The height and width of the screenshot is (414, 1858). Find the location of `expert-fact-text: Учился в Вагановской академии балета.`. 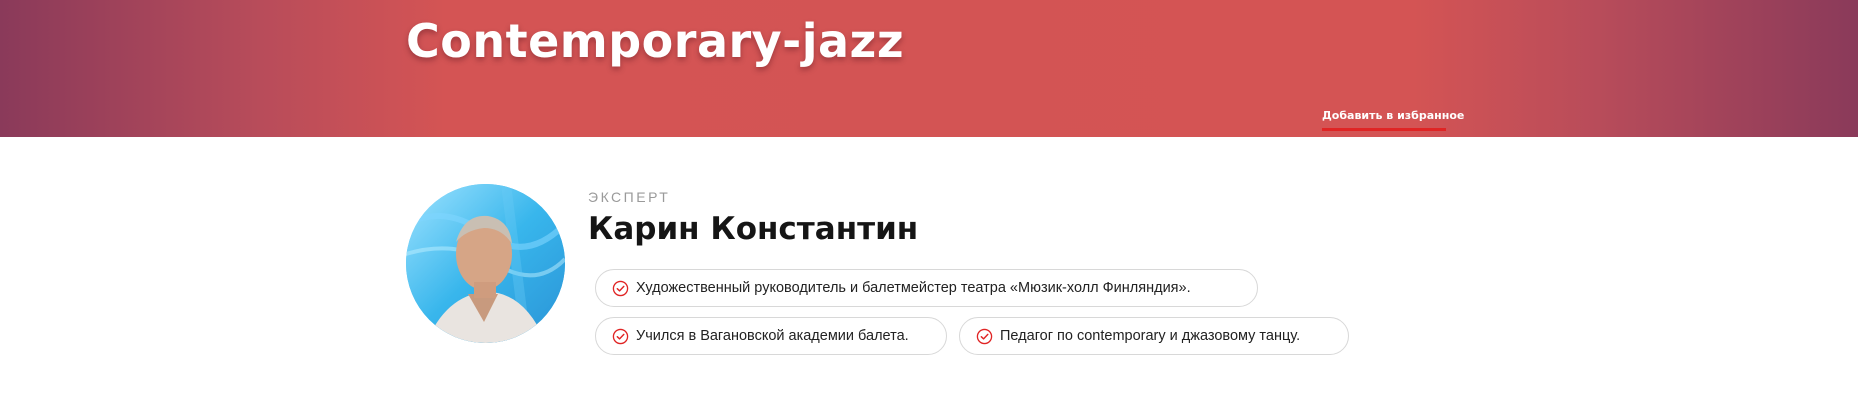

expert-fact-text: Учился в Вагановской академии балета. is located at coordinates (772, 336).